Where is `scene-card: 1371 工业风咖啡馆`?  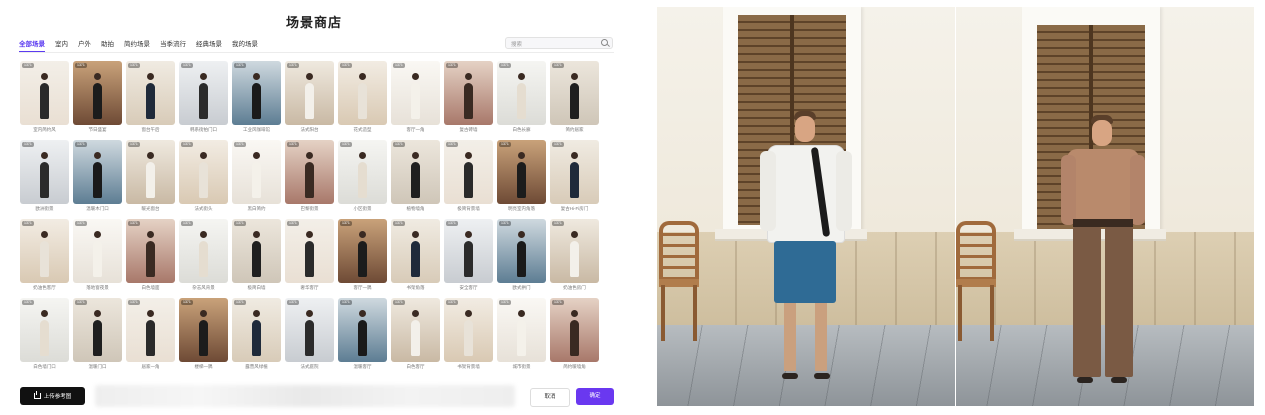 scene-card: 1371 工业风咖啡馆 is located at coordinates (256, 97).